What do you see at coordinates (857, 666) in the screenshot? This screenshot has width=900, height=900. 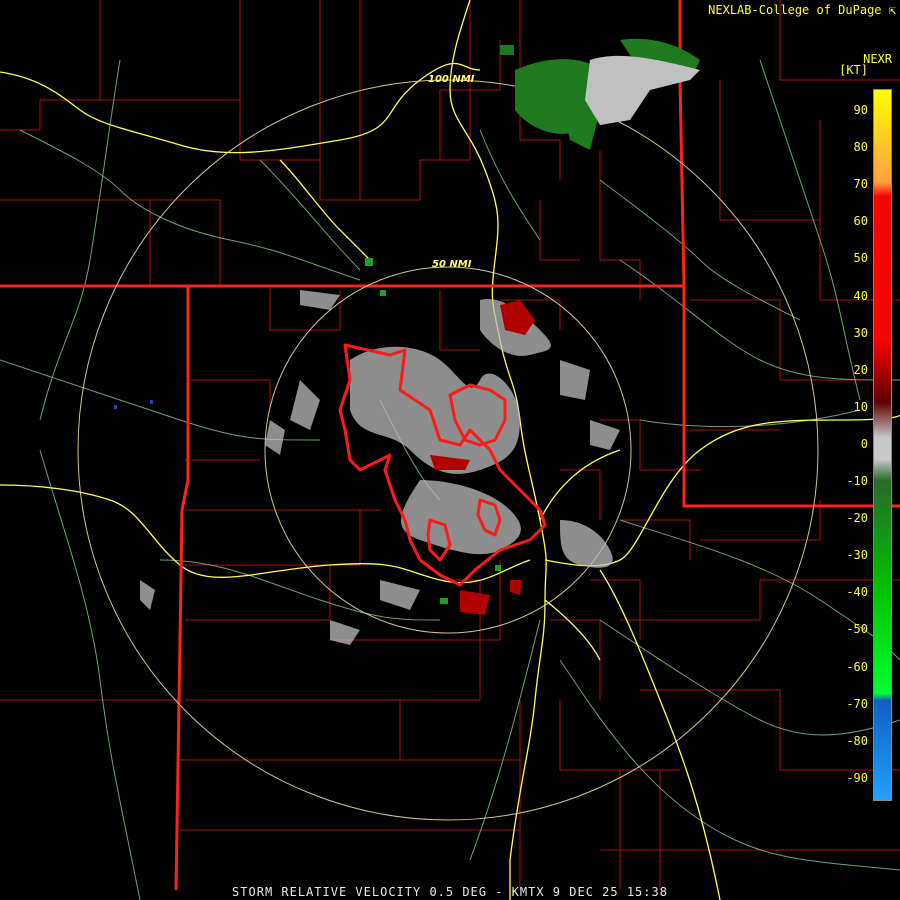 I see `colorbar-tick-label: -60` at bounding box center [857, 666].